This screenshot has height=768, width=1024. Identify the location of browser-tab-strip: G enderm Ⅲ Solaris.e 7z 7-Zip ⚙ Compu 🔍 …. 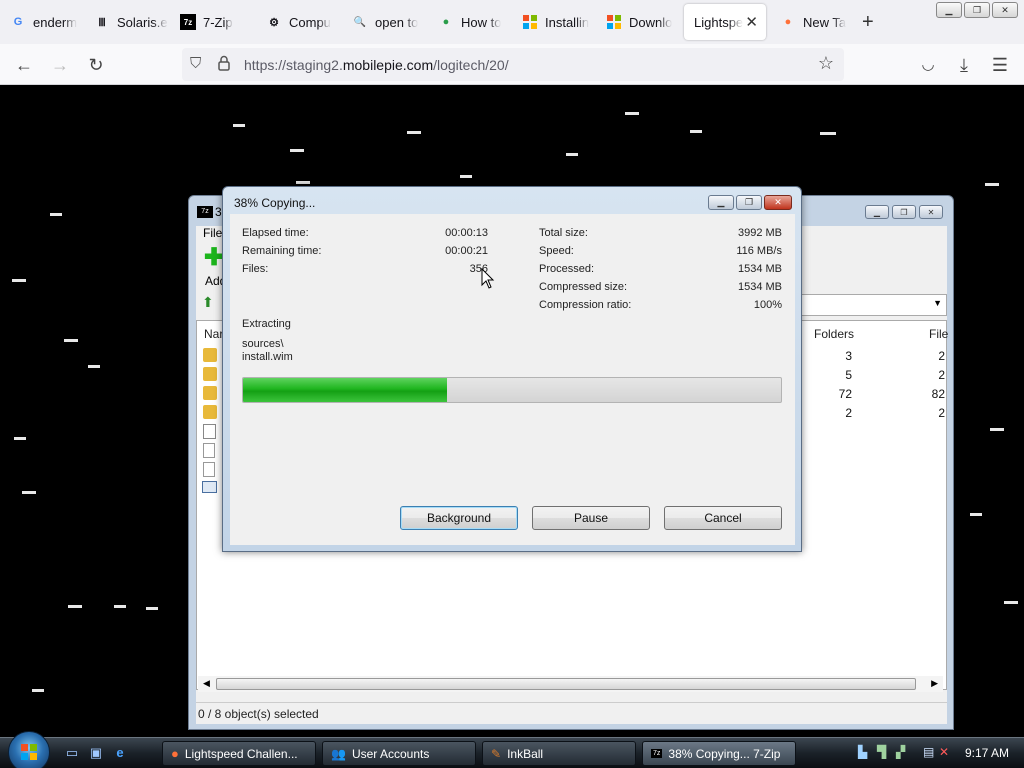
(512, 22).